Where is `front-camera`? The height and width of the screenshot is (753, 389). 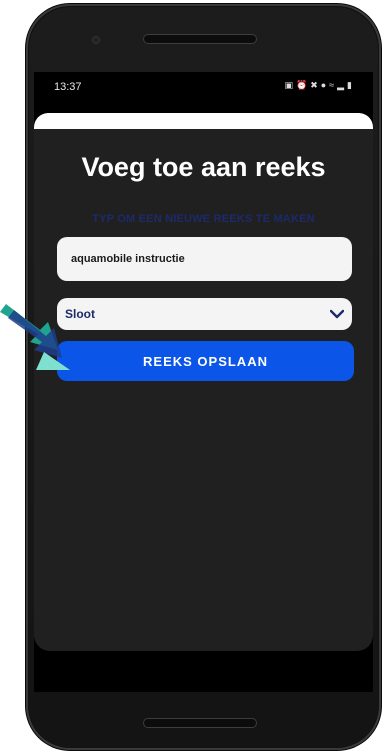
front-camera is located at coordinates (96, 40).